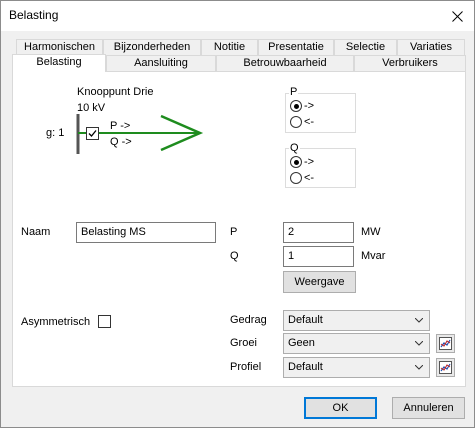 The image size is (475, 428). Describe the element at coordinates (294, 148) in the screenshot. I see `q-group-title: Q` at that location.